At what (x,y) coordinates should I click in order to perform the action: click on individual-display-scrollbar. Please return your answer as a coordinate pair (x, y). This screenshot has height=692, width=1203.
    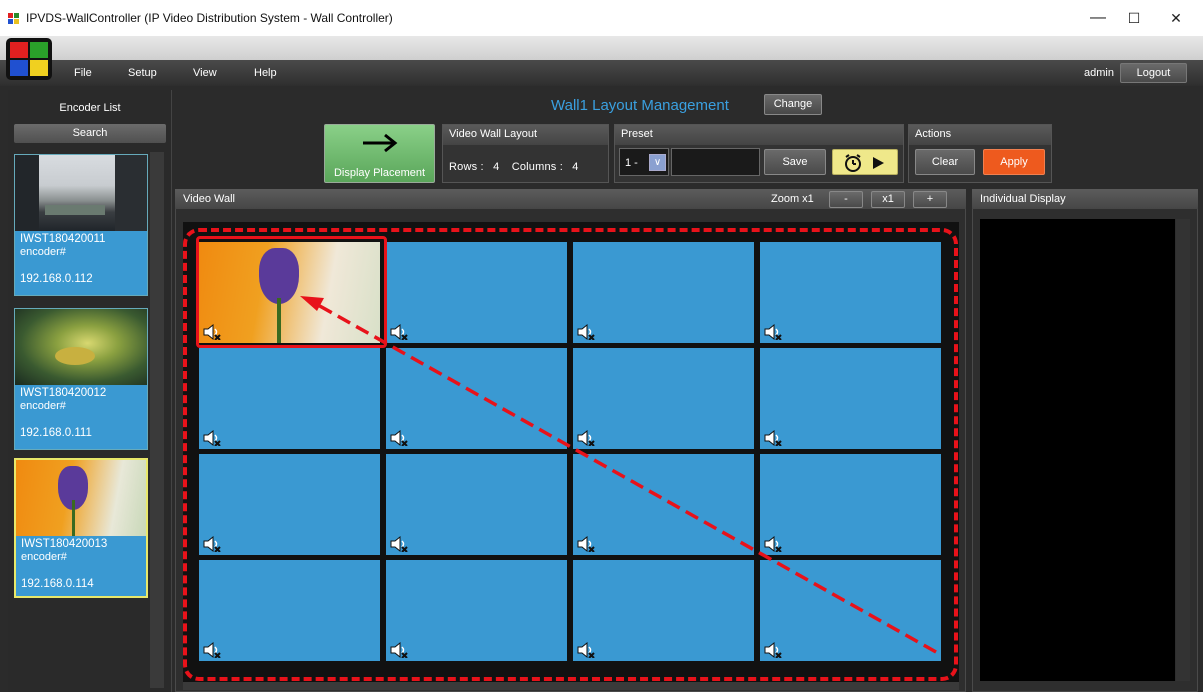
    Looking at the image, I should click on (1183, 450).